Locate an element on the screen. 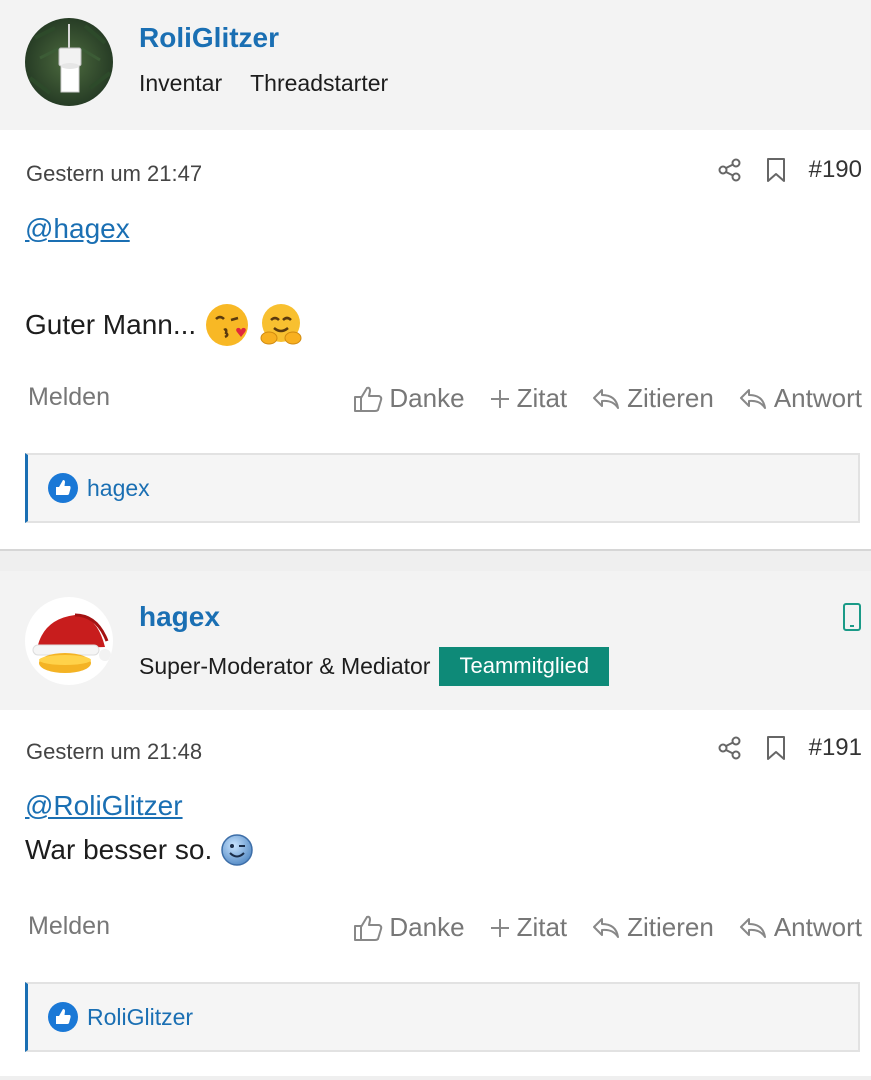 The width and height of the screenshot is (871, 1080). author-bar: RoliGlitzer Inventar Threadstarter is located at coordinates (435, 65).